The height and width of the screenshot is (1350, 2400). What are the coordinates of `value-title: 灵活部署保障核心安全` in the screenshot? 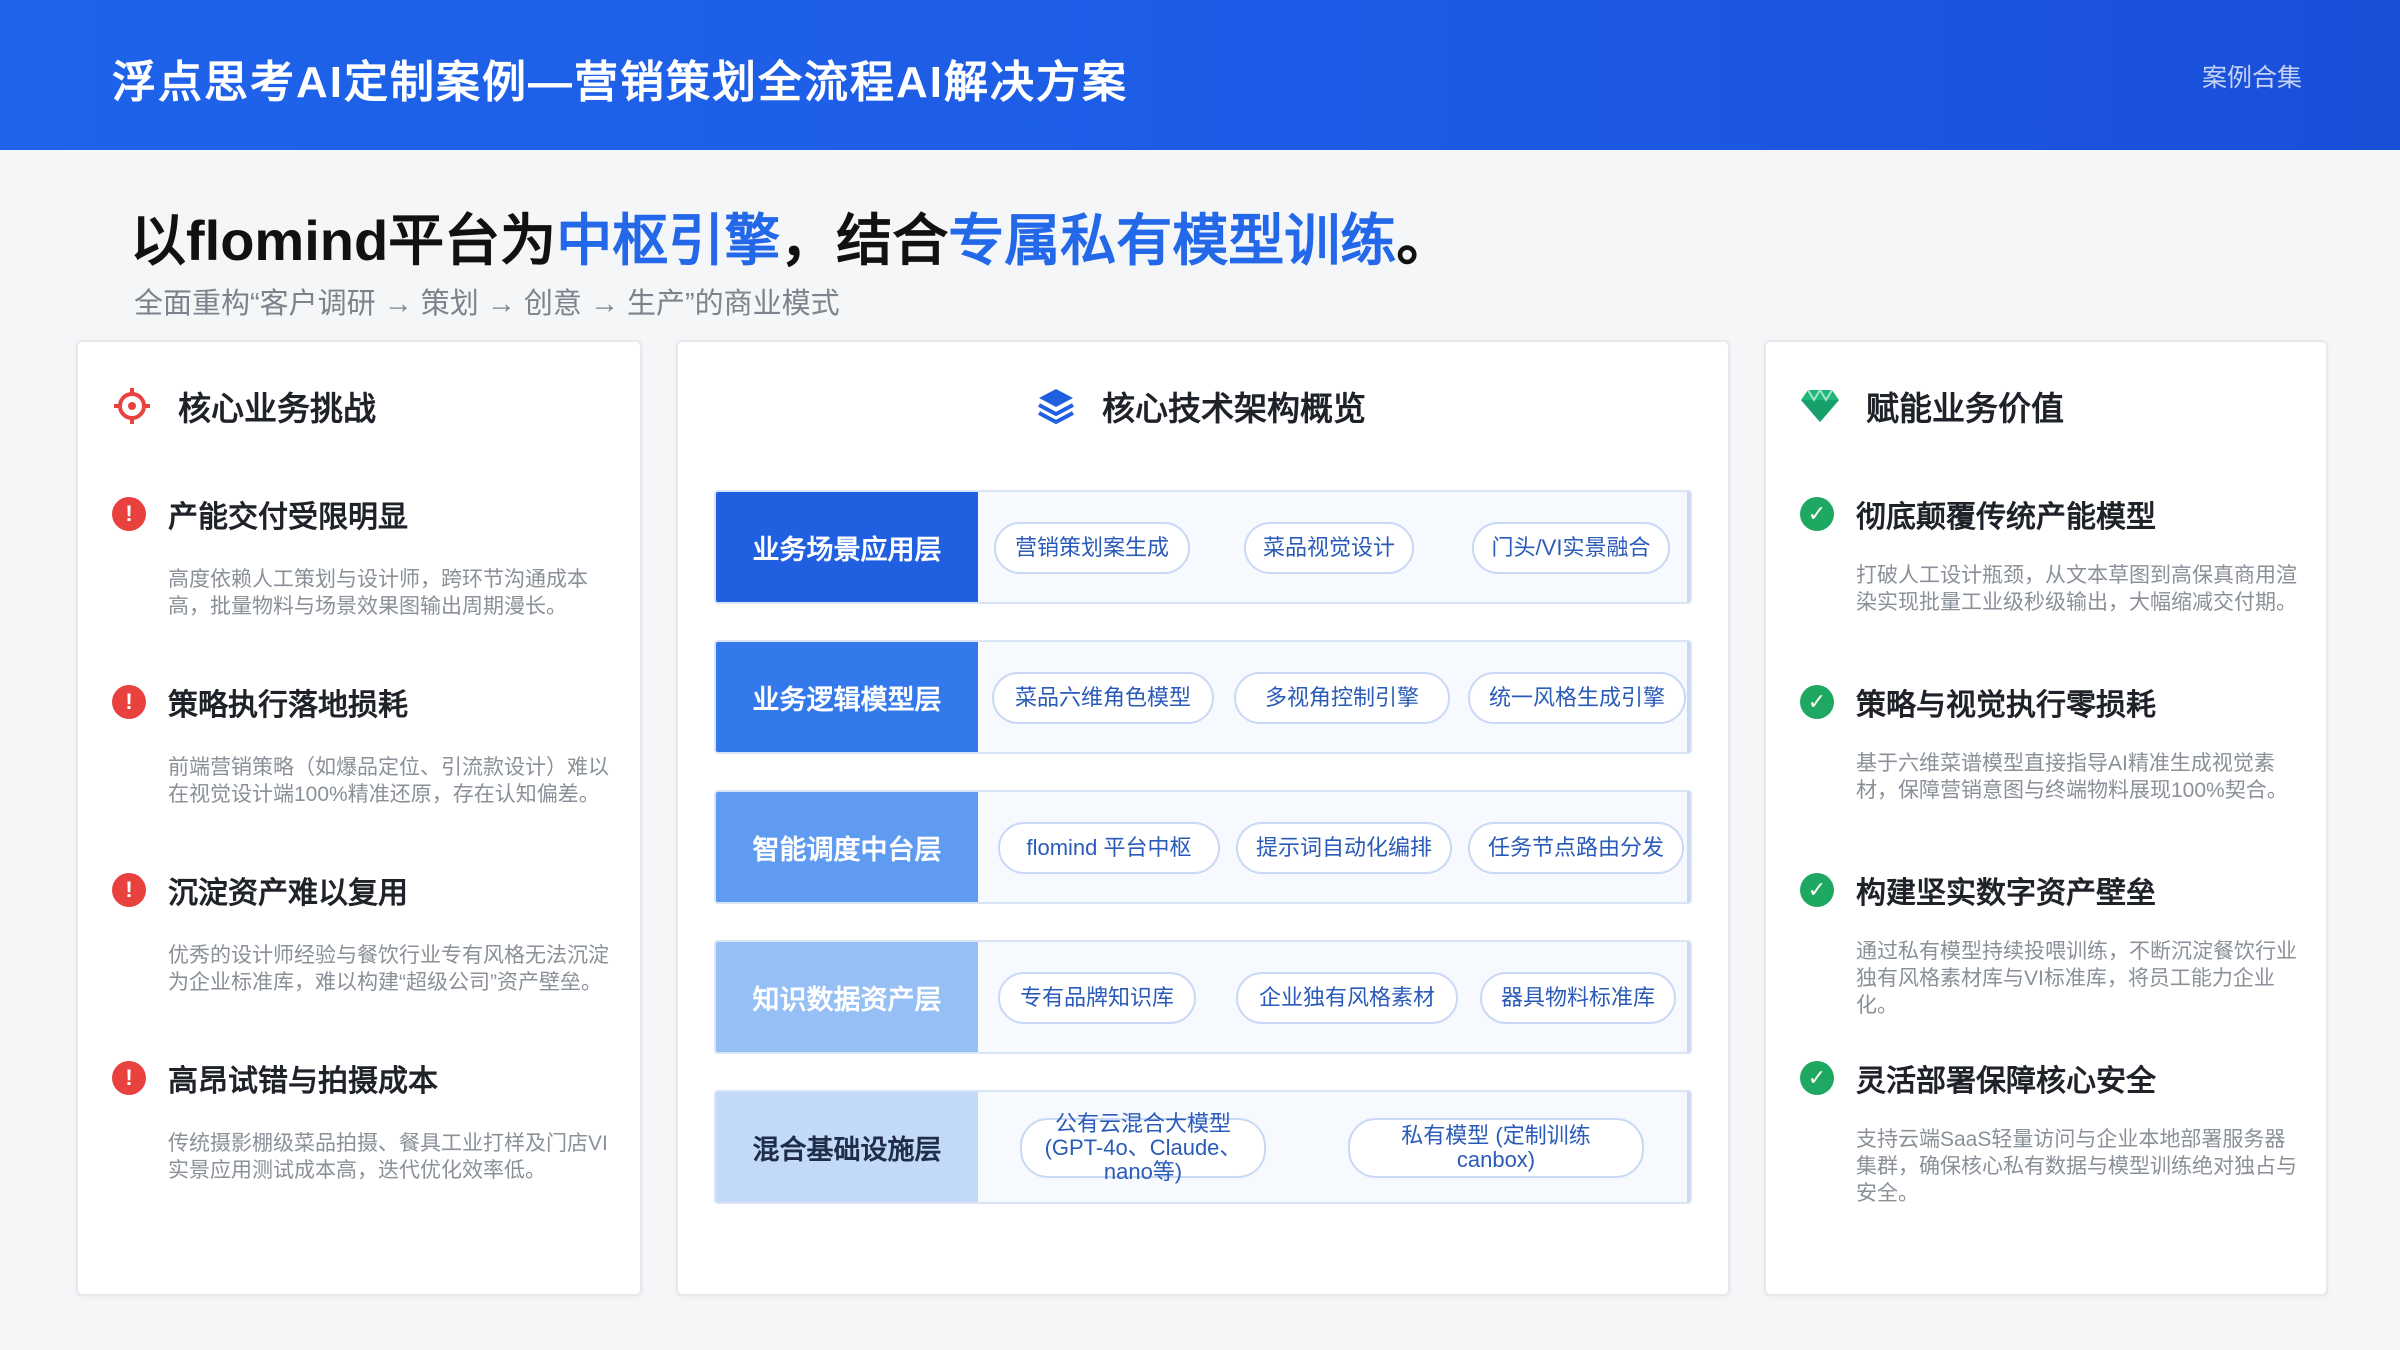 It's located at (2006, 1081).